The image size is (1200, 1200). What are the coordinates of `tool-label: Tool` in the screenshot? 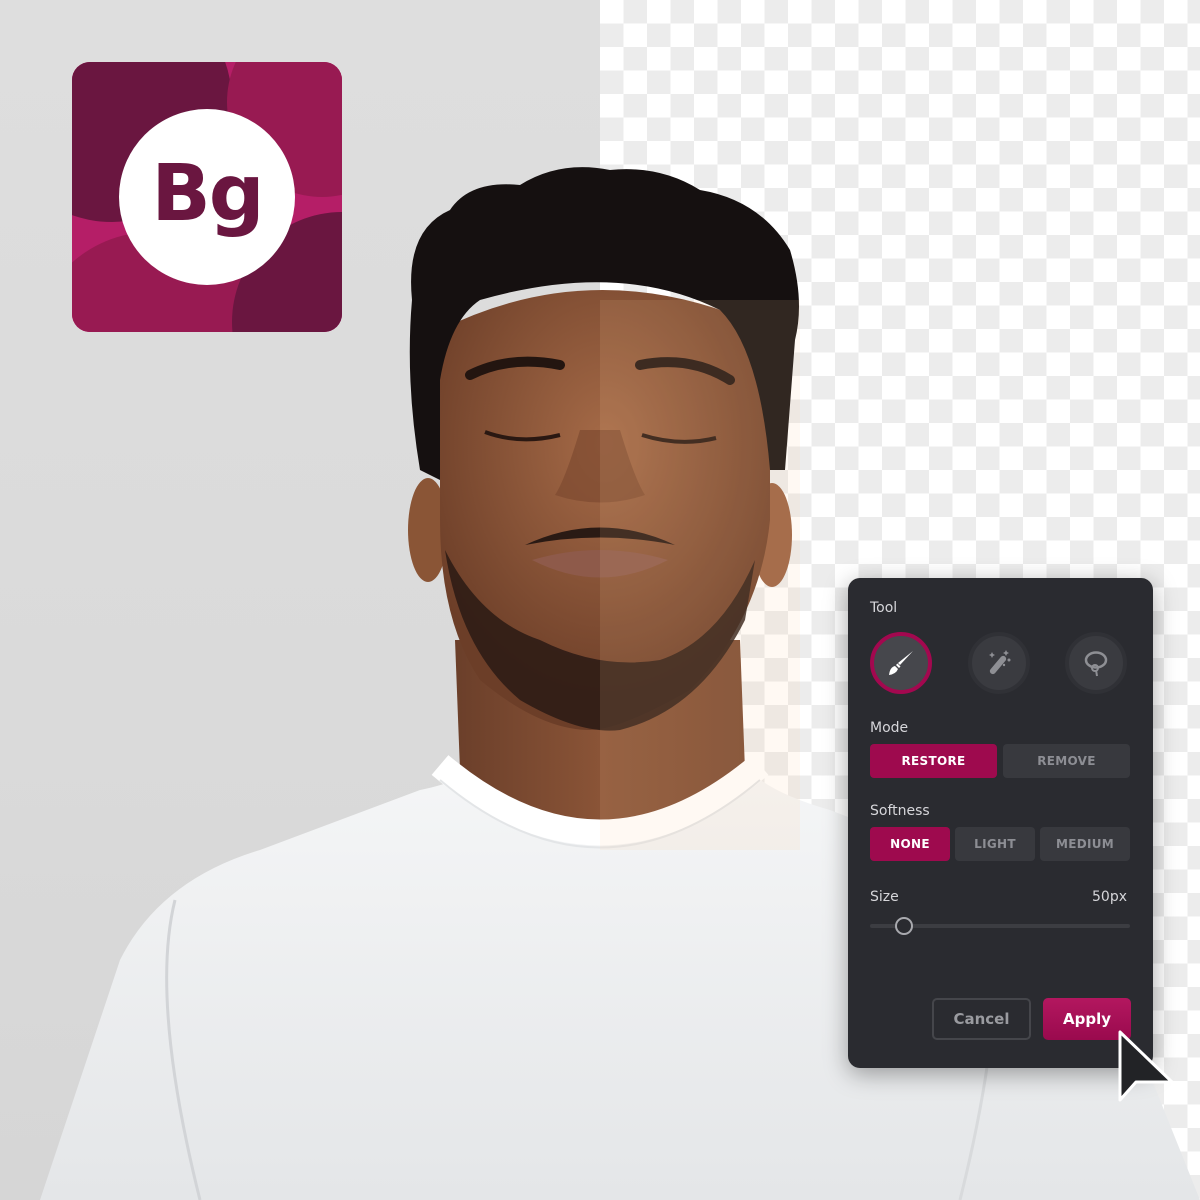 It's located at (884, 608).